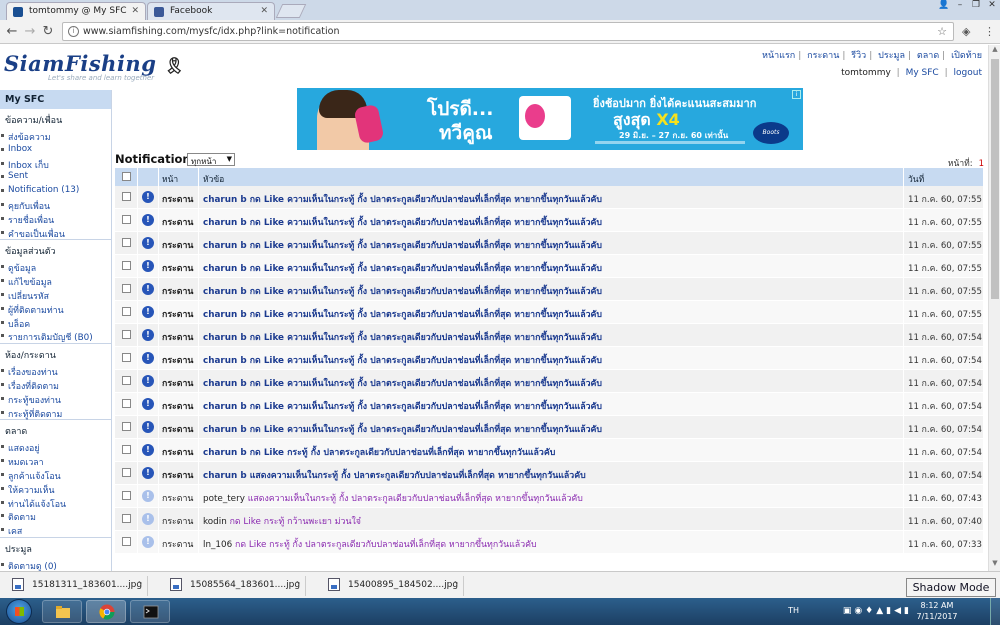 The image size is (1000, 625). Describe the element at coordinates (966, 31) in the screenshot. I see `extension-icon: ◈` at that location.